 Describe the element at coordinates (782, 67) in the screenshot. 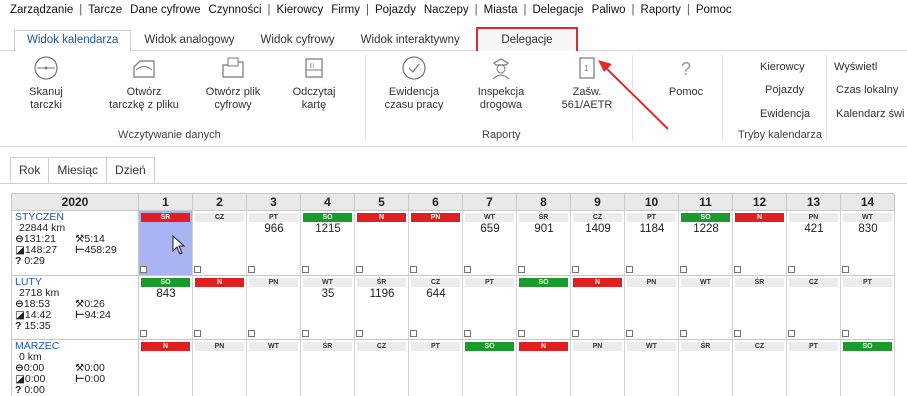

I see `mode-drivers: Kierowcy` at that location.